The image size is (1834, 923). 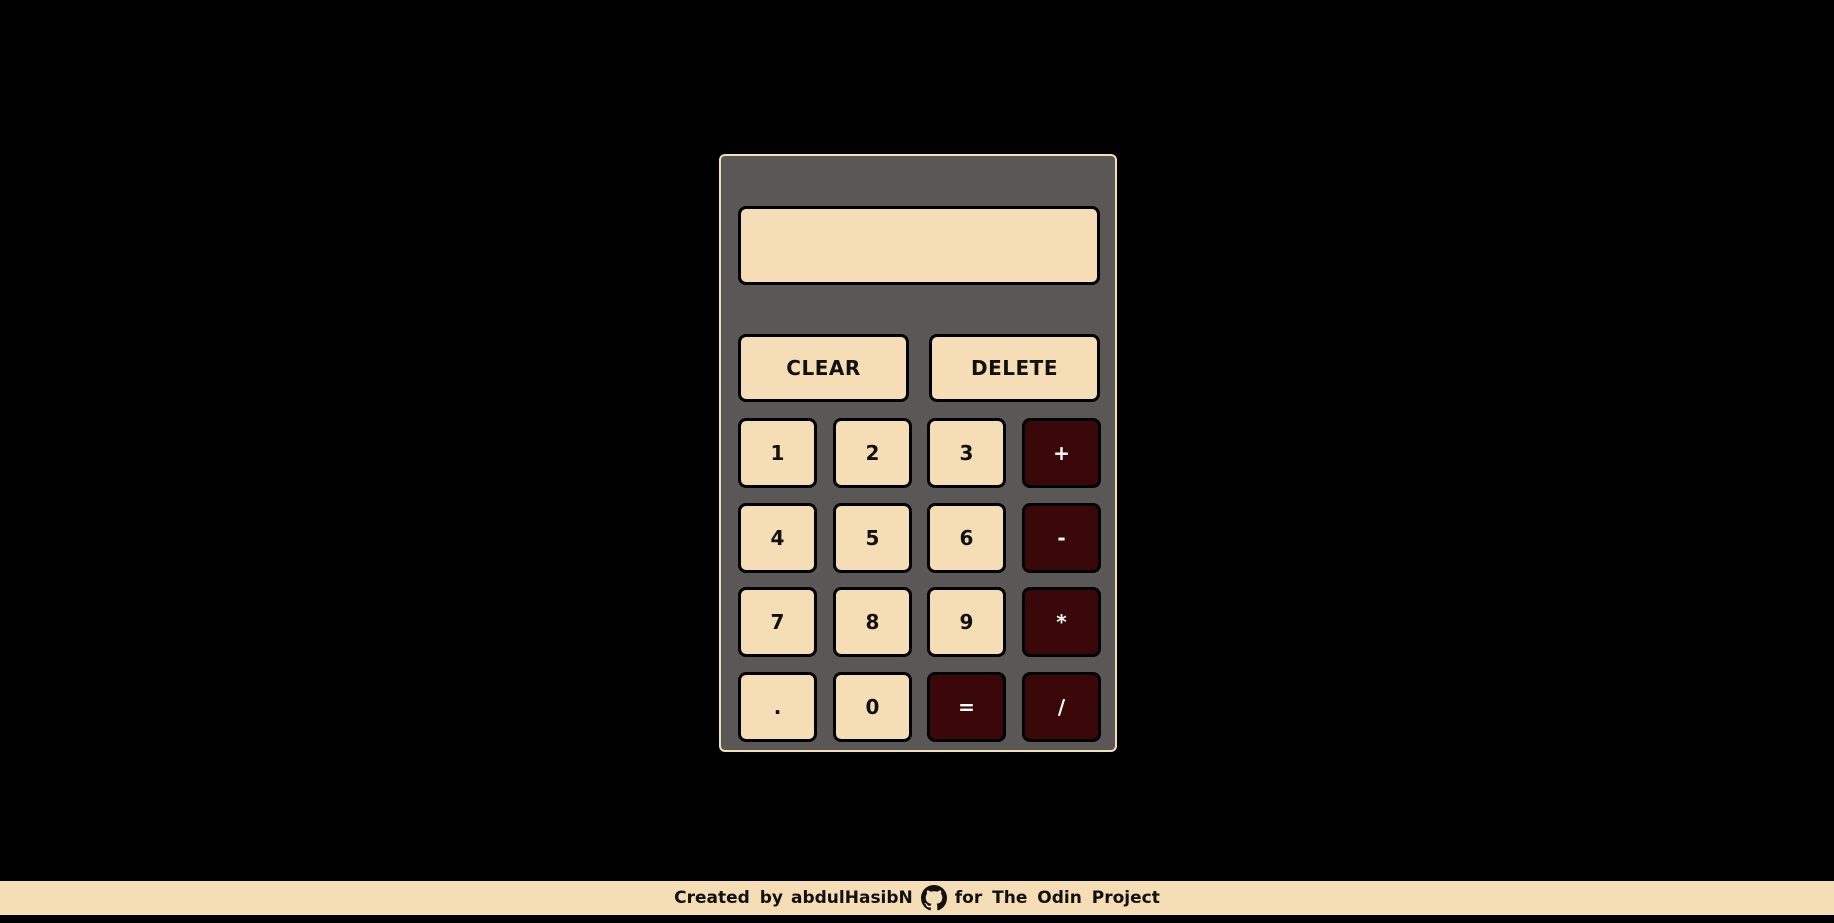 What do you see at coordinates (933, 898) in the screenshot?
I see `github-icon` at bounding box center [933, 898].